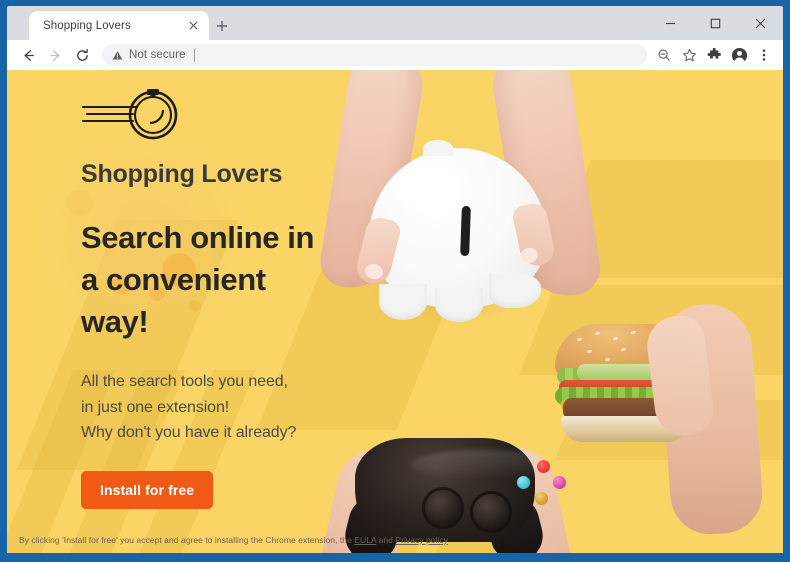 The image size is (790, 562). I want to click on install-for-free-button: Install for free, so click(147, 490).